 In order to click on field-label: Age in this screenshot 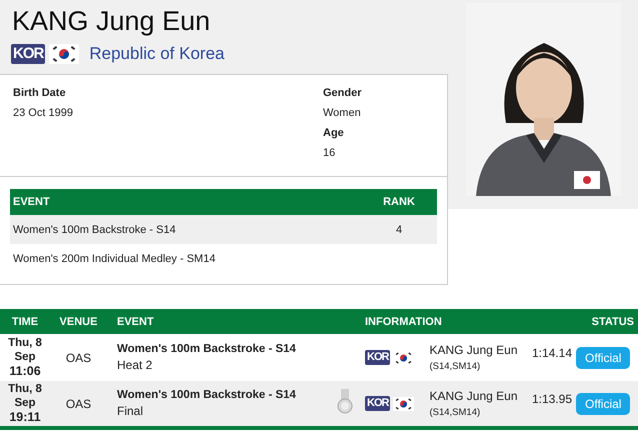, I will do `click(334, 133)`.